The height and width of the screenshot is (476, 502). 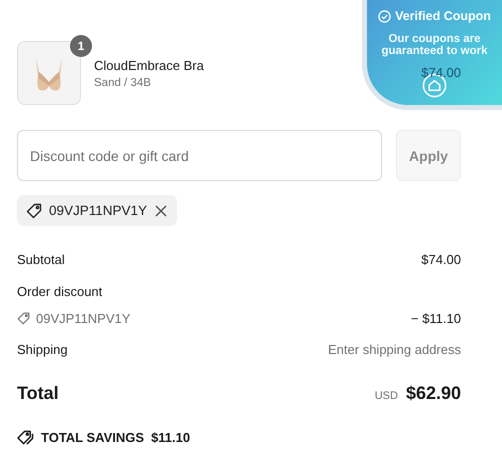 What do you see at coordinates (394, 349) in the screenshot?
I see `shipping-value: Enter shipping address` at bounding box center [394, 349].